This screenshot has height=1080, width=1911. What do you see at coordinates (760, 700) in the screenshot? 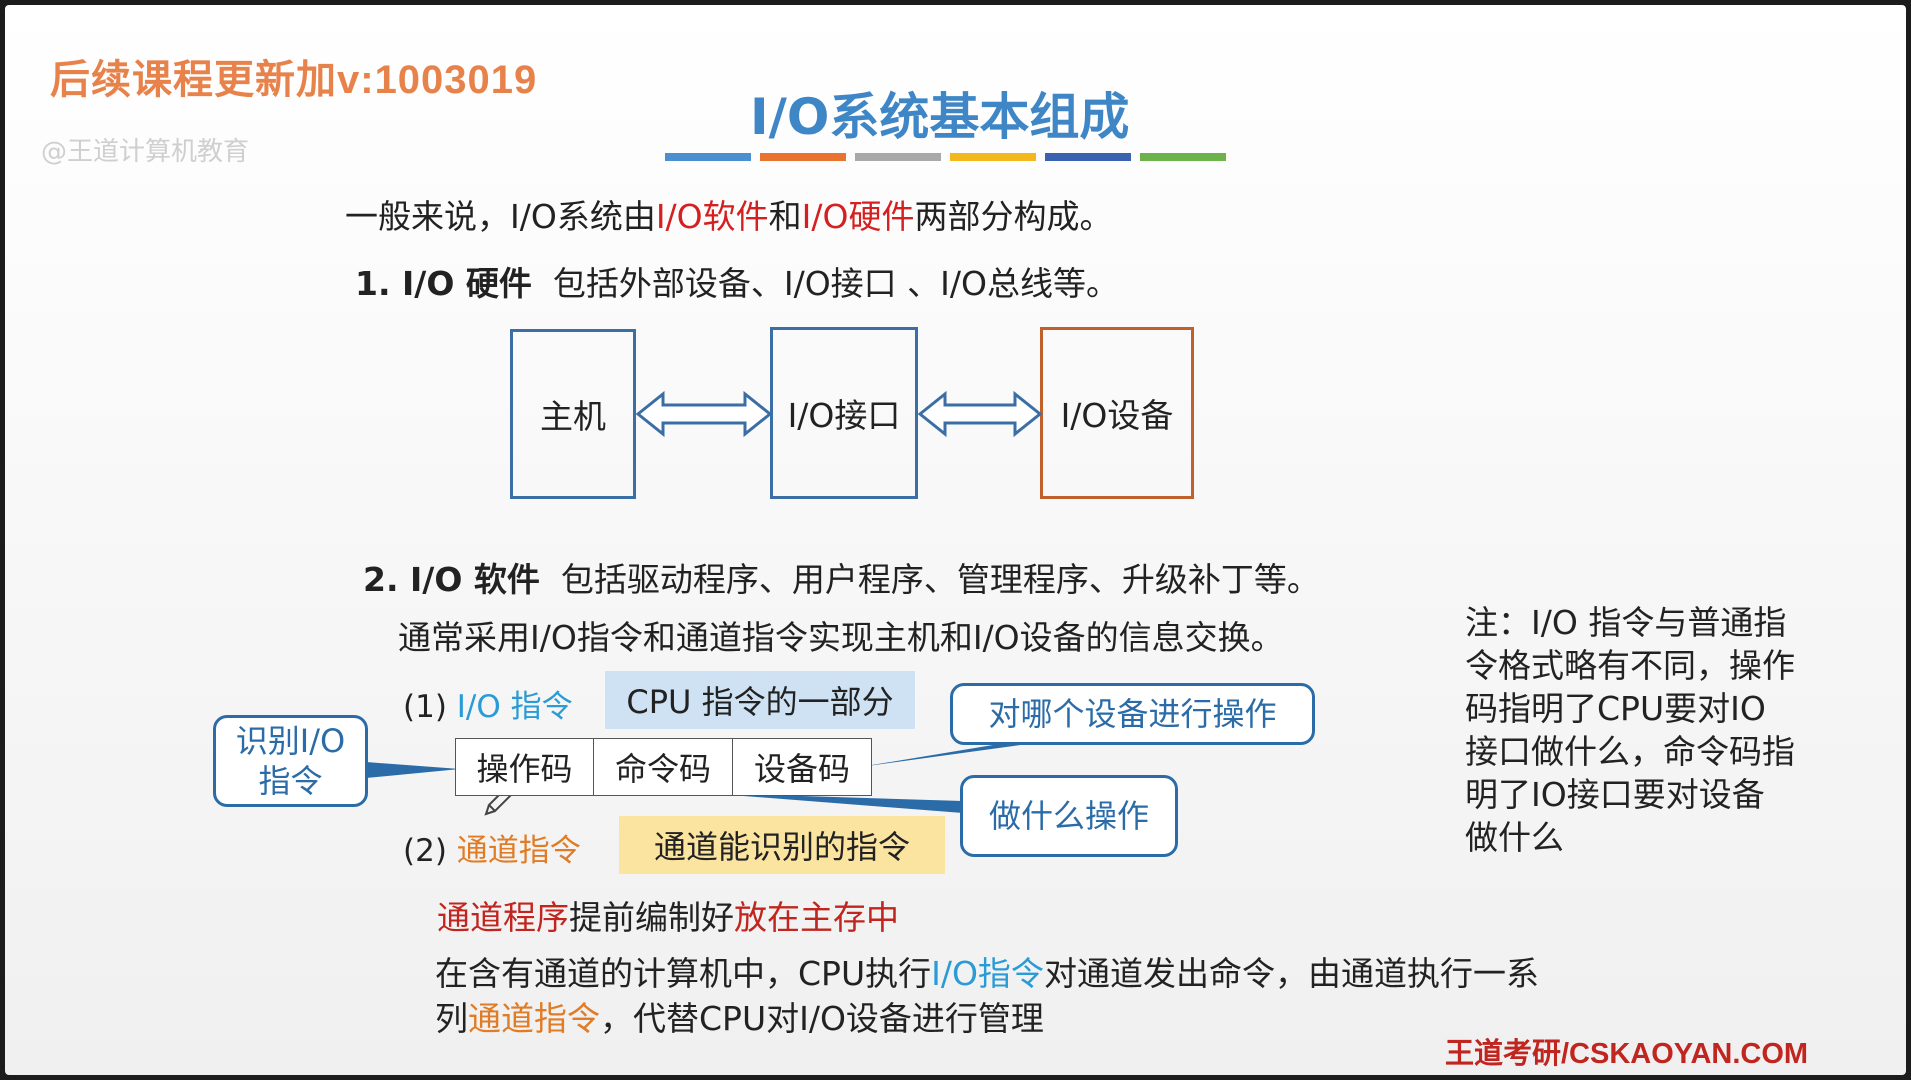
I see `cpu-instruction-highlight: CPU 指令的一部分` at bounding box center [760, 700].